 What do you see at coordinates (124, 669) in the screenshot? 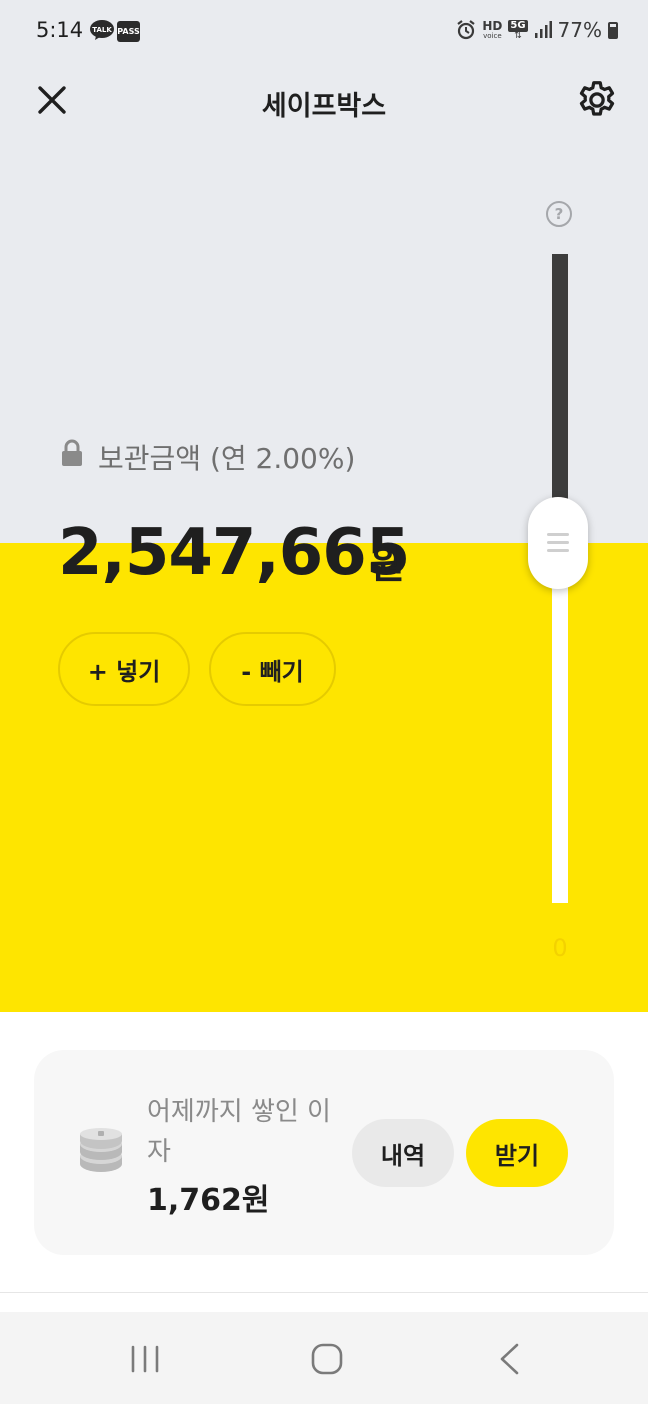
I see `deposit-button: + 넣기` at bounding box center [124, 669].